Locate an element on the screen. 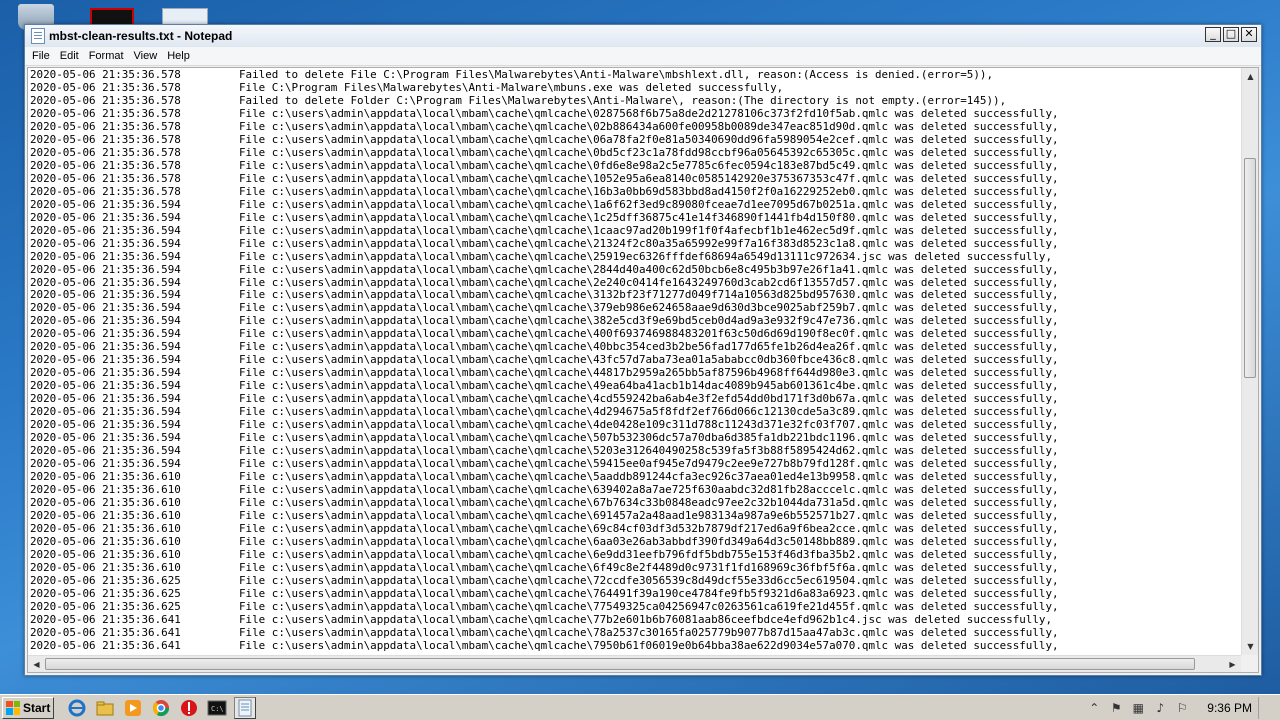  internet-explorer-icon is located at coordinates (77, 708).